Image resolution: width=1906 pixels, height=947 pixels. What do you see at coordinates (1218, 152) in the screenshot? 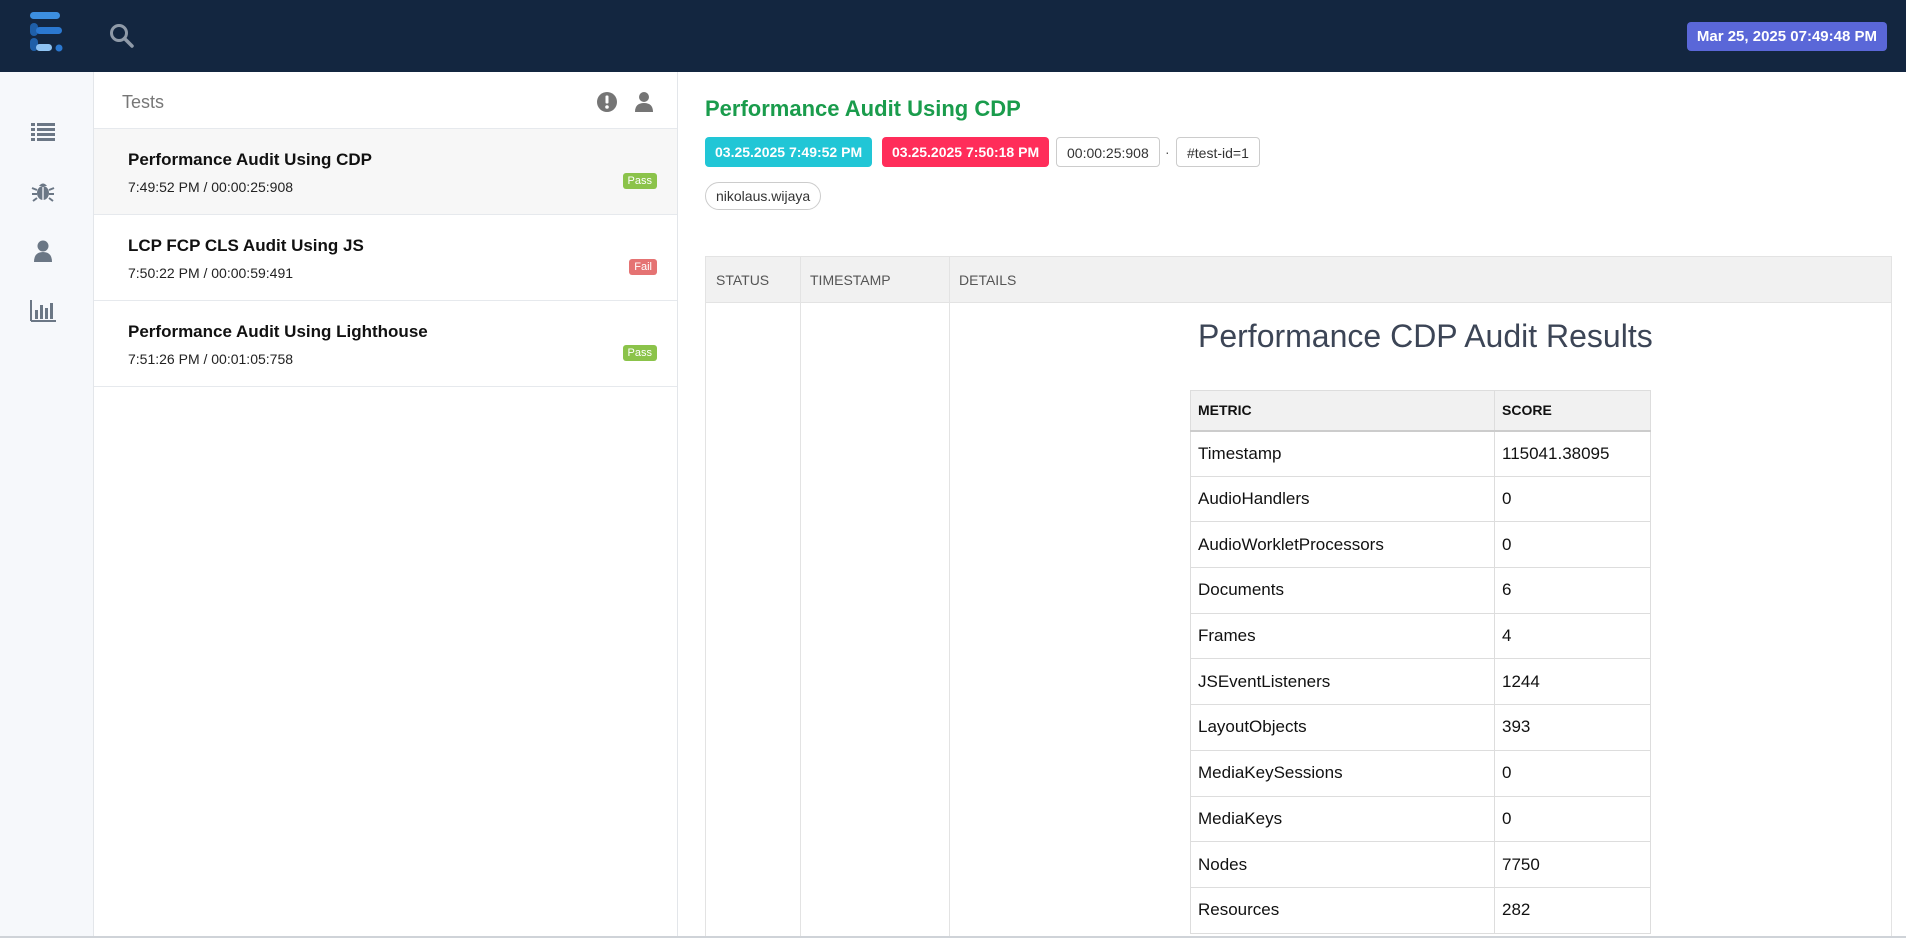
I see `test-id-badge: #test-id=1` at bounding box center [1218, 152].